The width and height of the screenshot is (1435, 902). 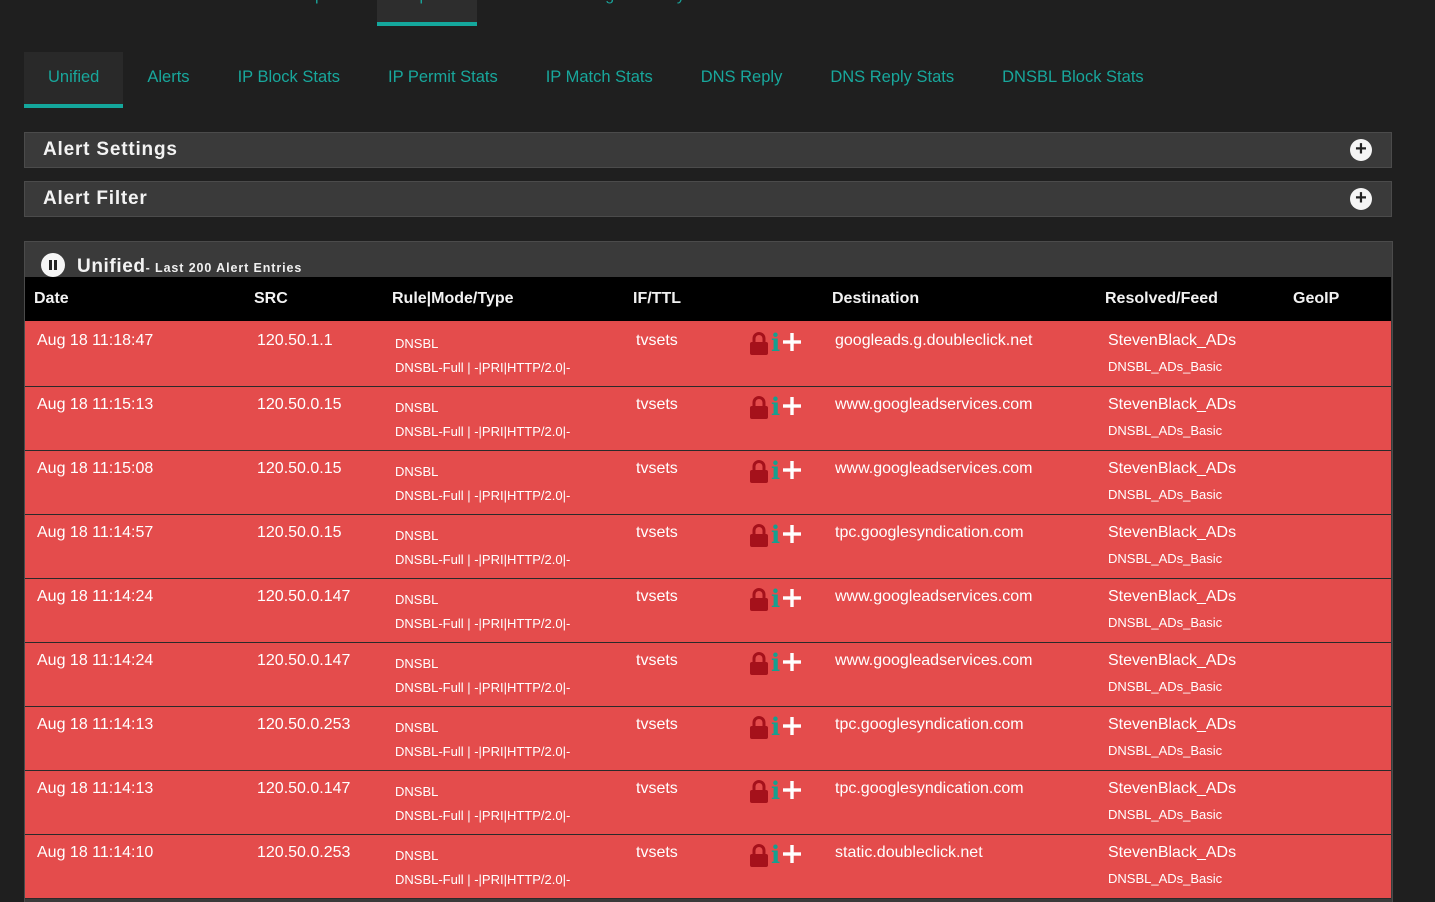 What do you see at coordinates (934, 468) in the screenshot?
I see `row-destination: www.googleadservices.com` at bounding box center [934, 468].